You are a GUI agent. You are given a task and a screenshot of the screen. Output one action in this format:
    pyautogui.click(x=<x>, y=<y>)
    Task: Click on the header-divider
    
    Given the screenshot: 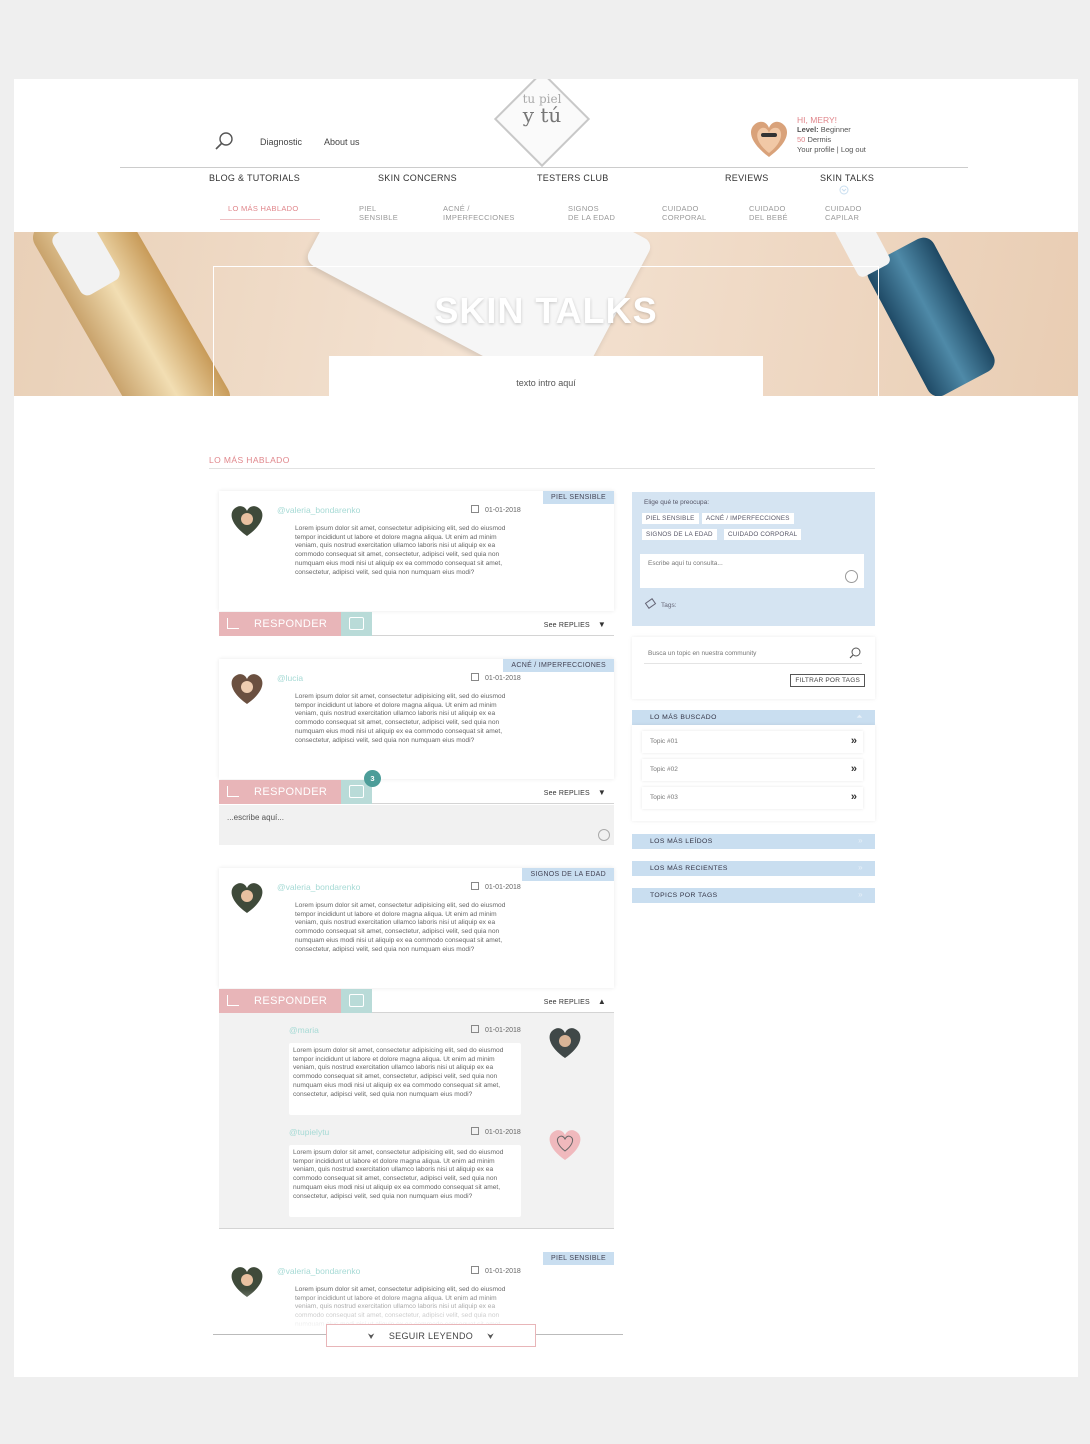 What is the action you would take?
    pyautogui.click(x=544, y=167)
    